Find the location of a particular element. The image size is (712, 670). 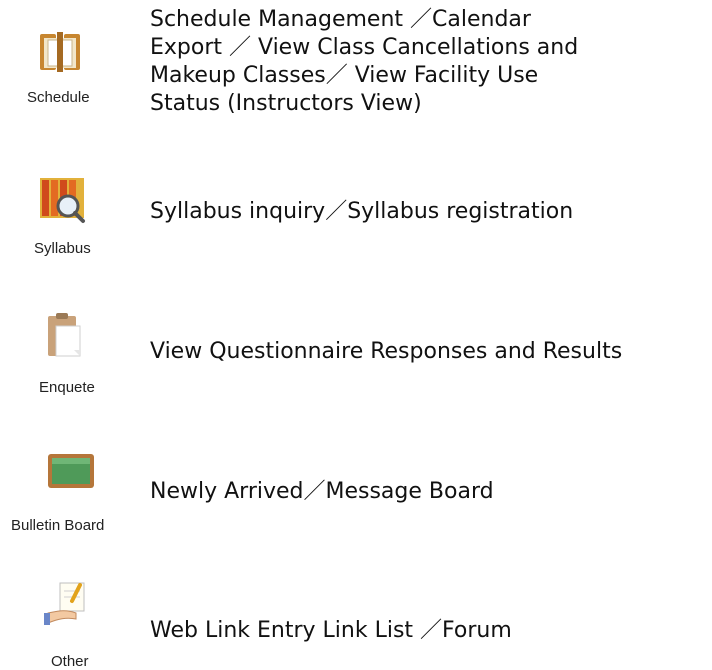

schedule-icon-label: Schedule is located at coordinates (58, 97).